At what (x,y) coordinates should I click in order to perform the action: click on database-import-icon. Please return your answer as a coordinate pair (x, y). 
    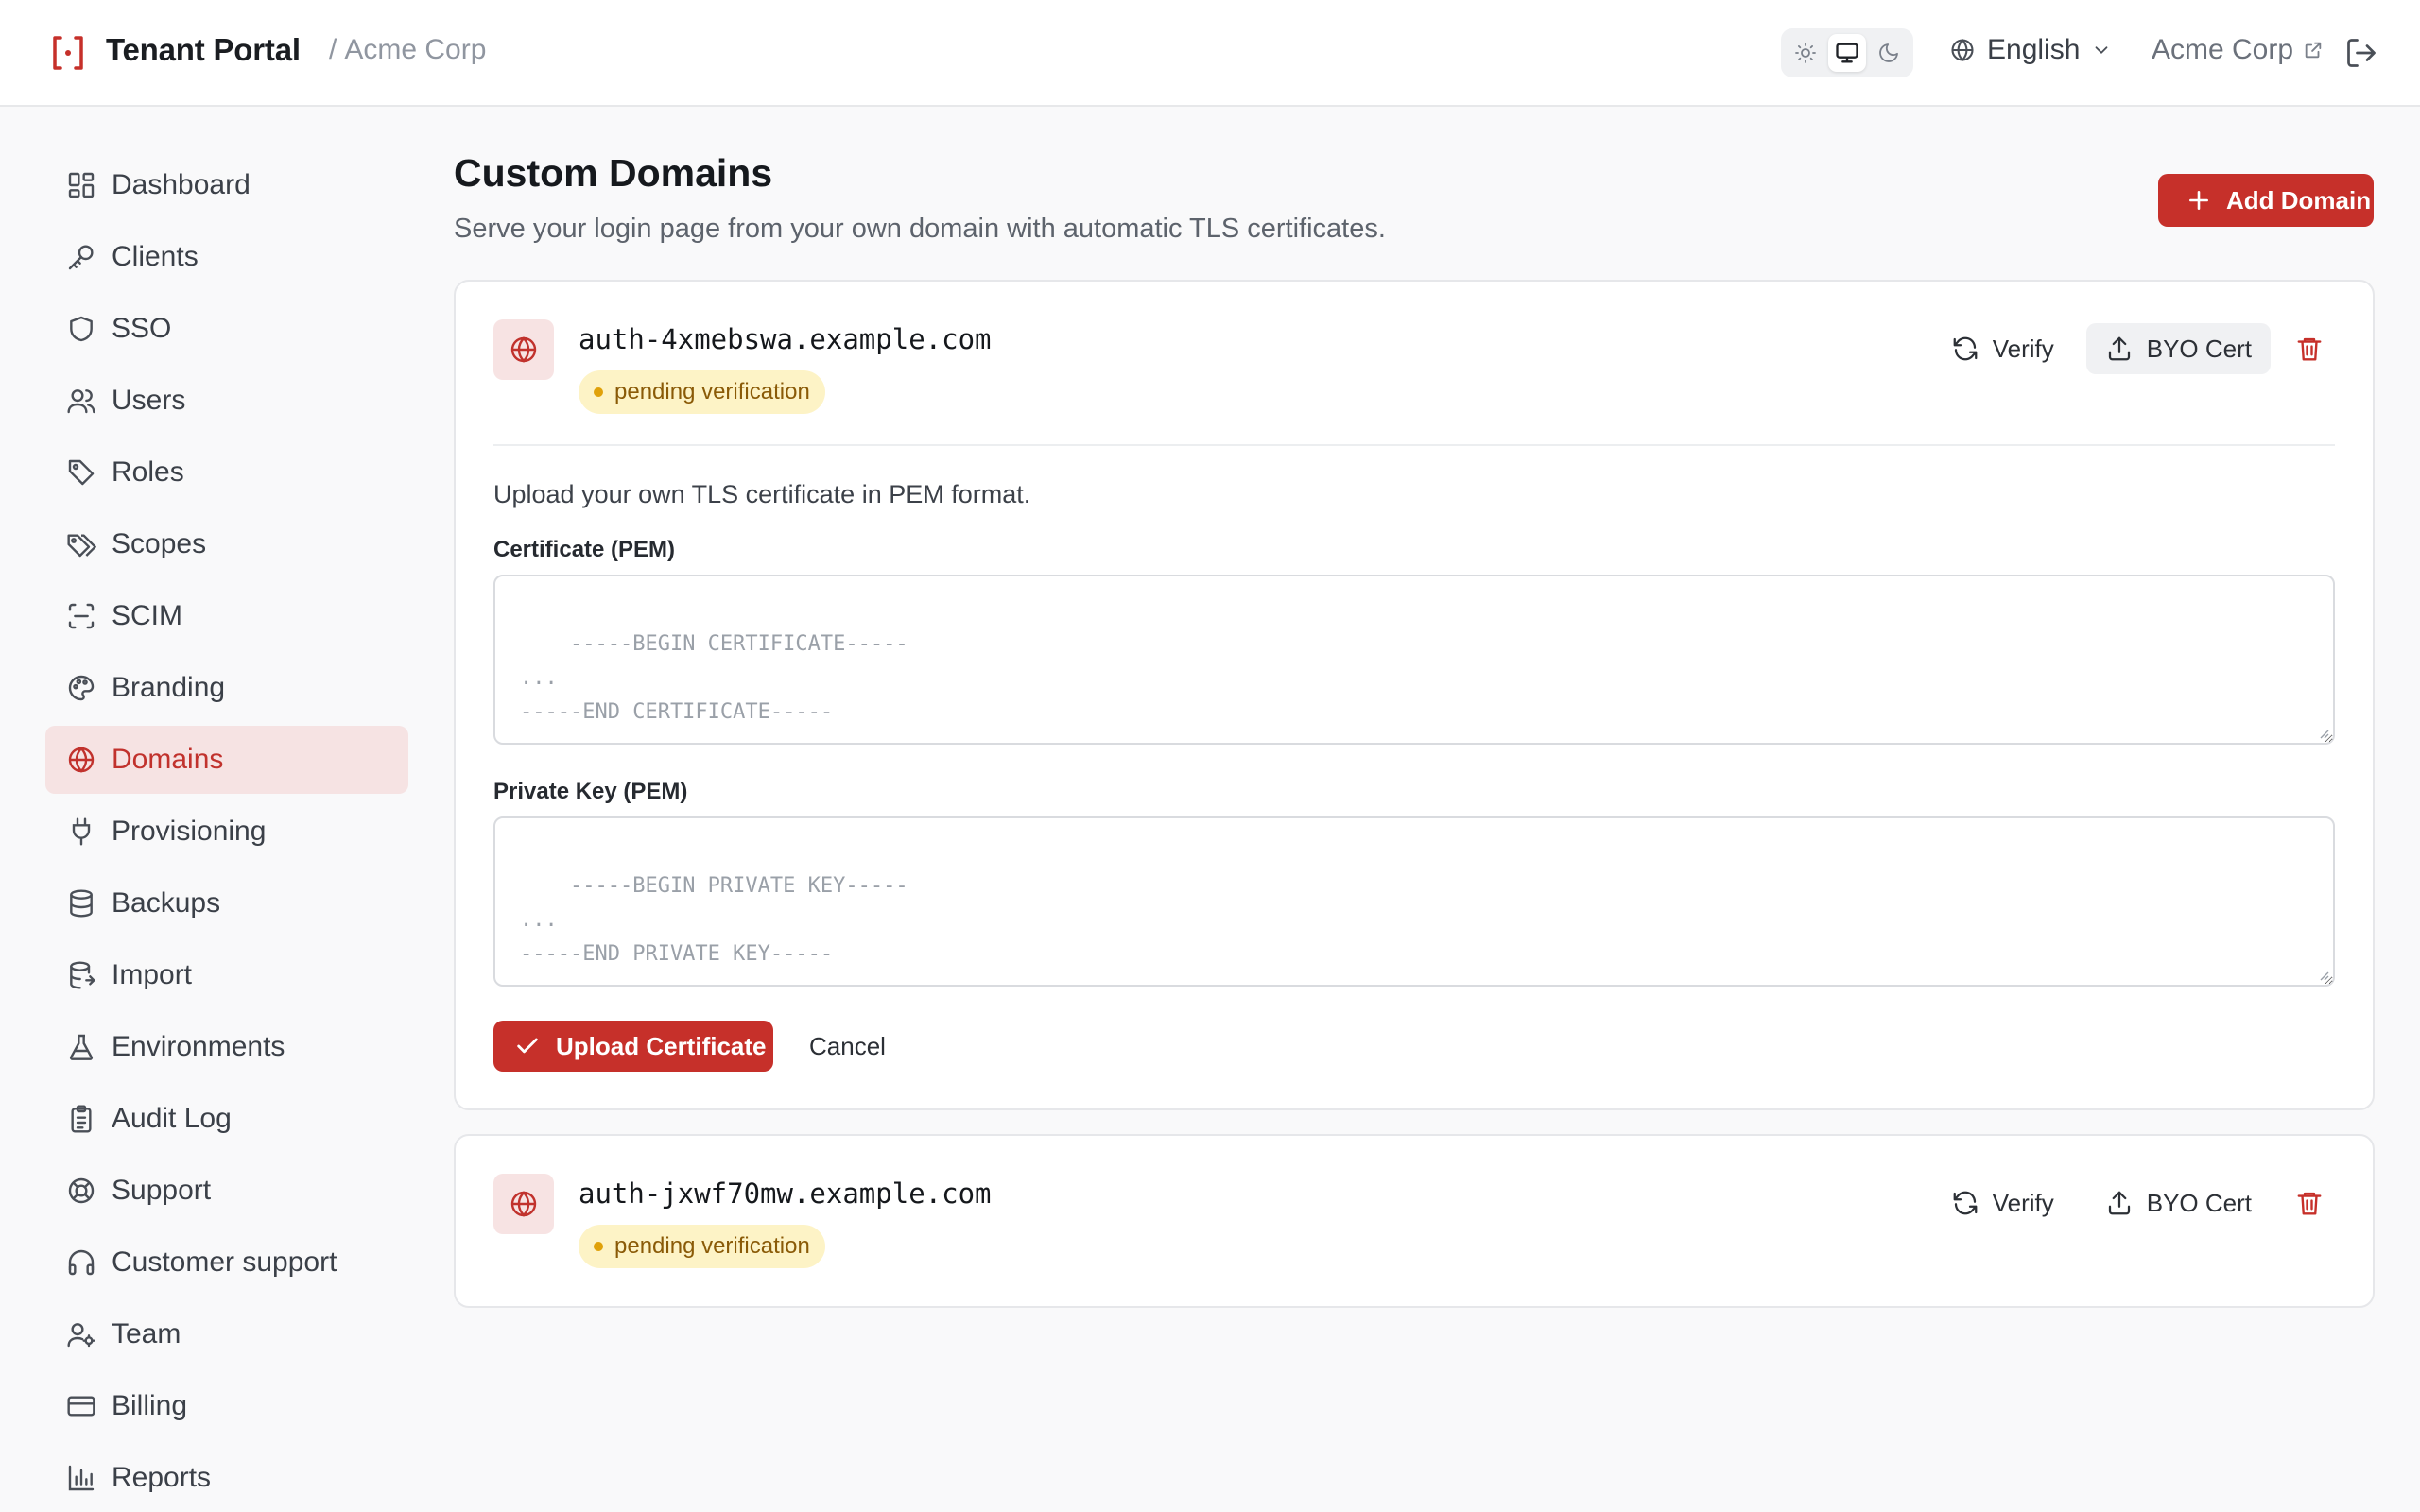
    Looking at the image, I should click on (83, 975).